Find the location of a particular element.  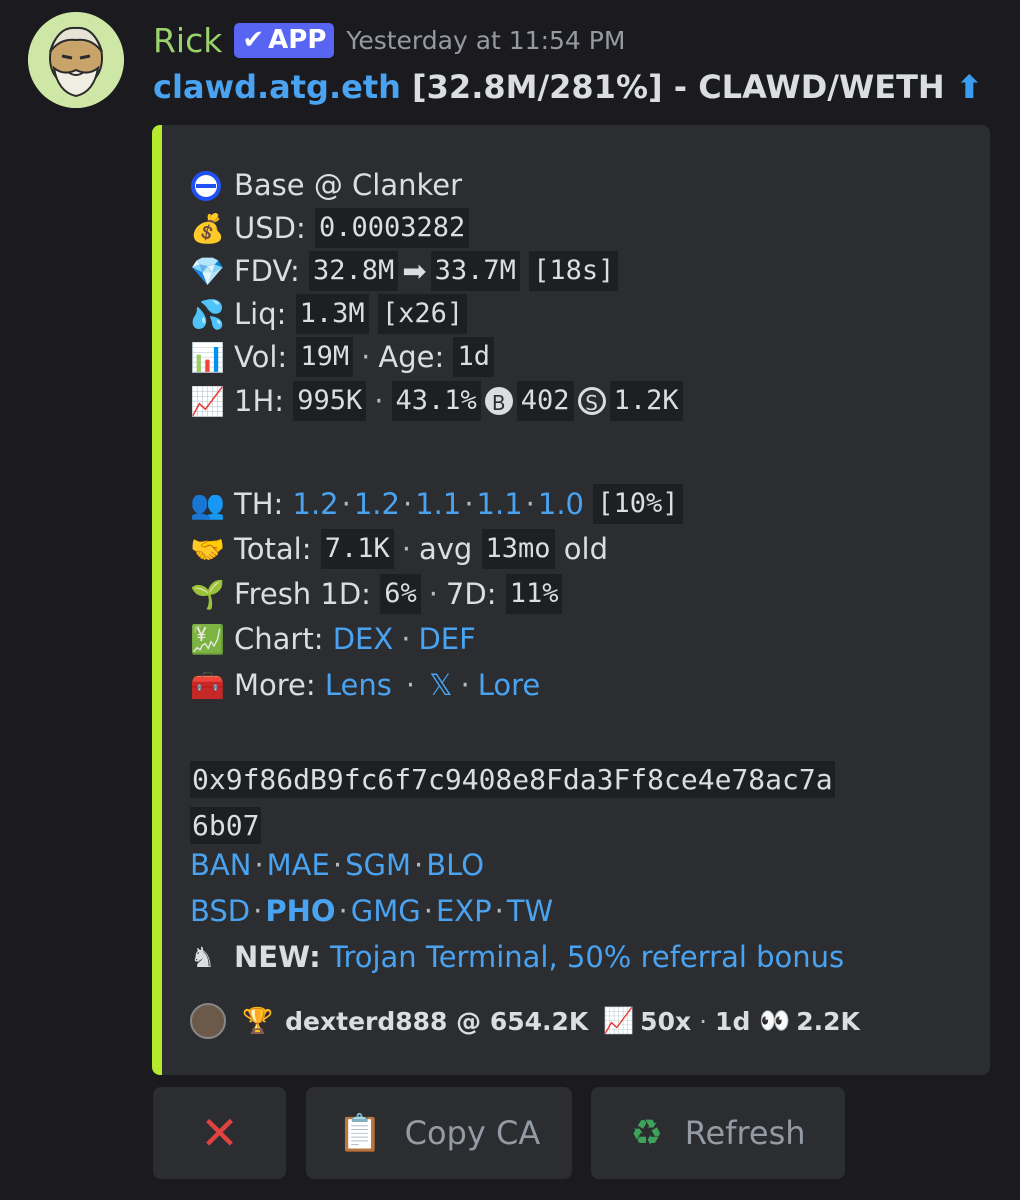

total-label: Total: is located at coordinates (273, 549).